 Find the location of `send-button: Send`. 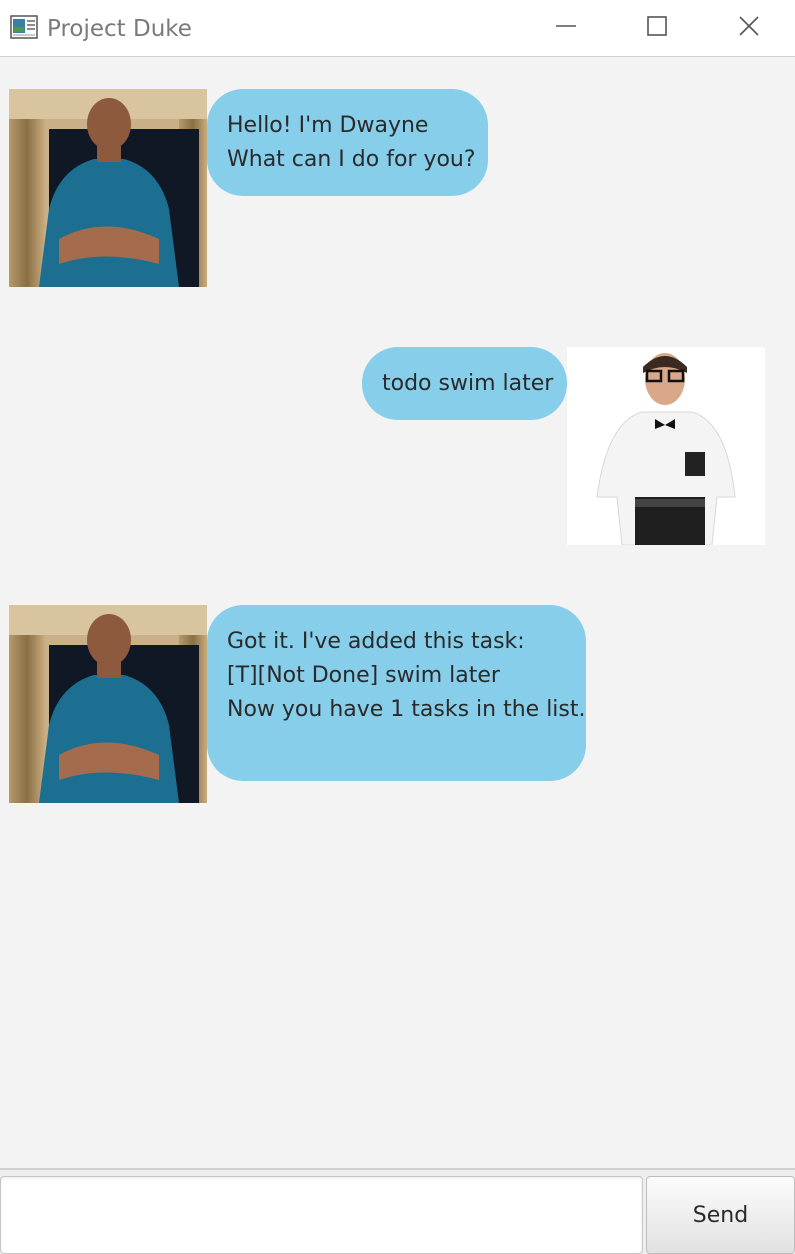

send-button: Send is located at coordinates (720, 1215).